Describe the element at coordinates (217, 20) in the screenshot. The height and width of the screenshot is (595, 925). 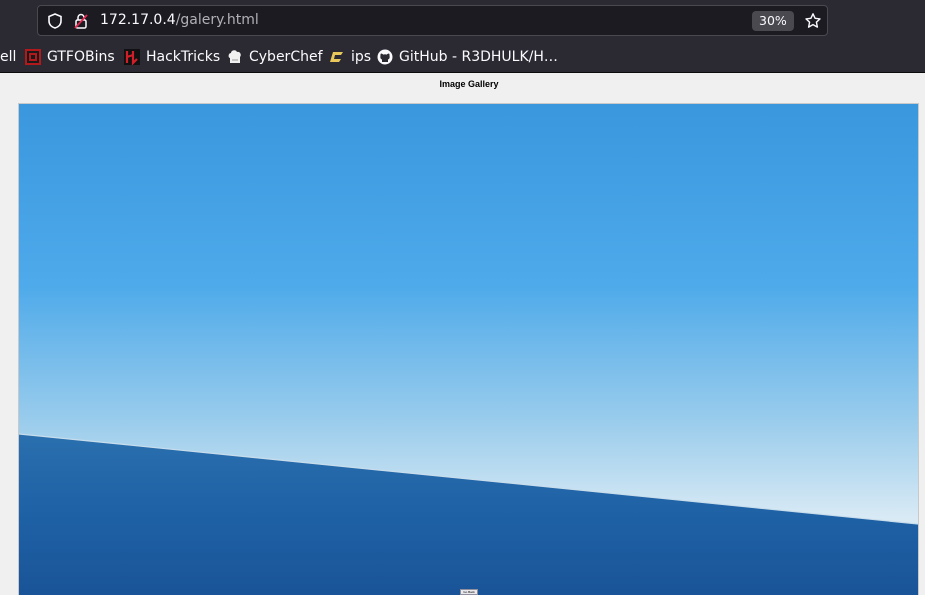
I see `url-path: /galery.html` at that location.